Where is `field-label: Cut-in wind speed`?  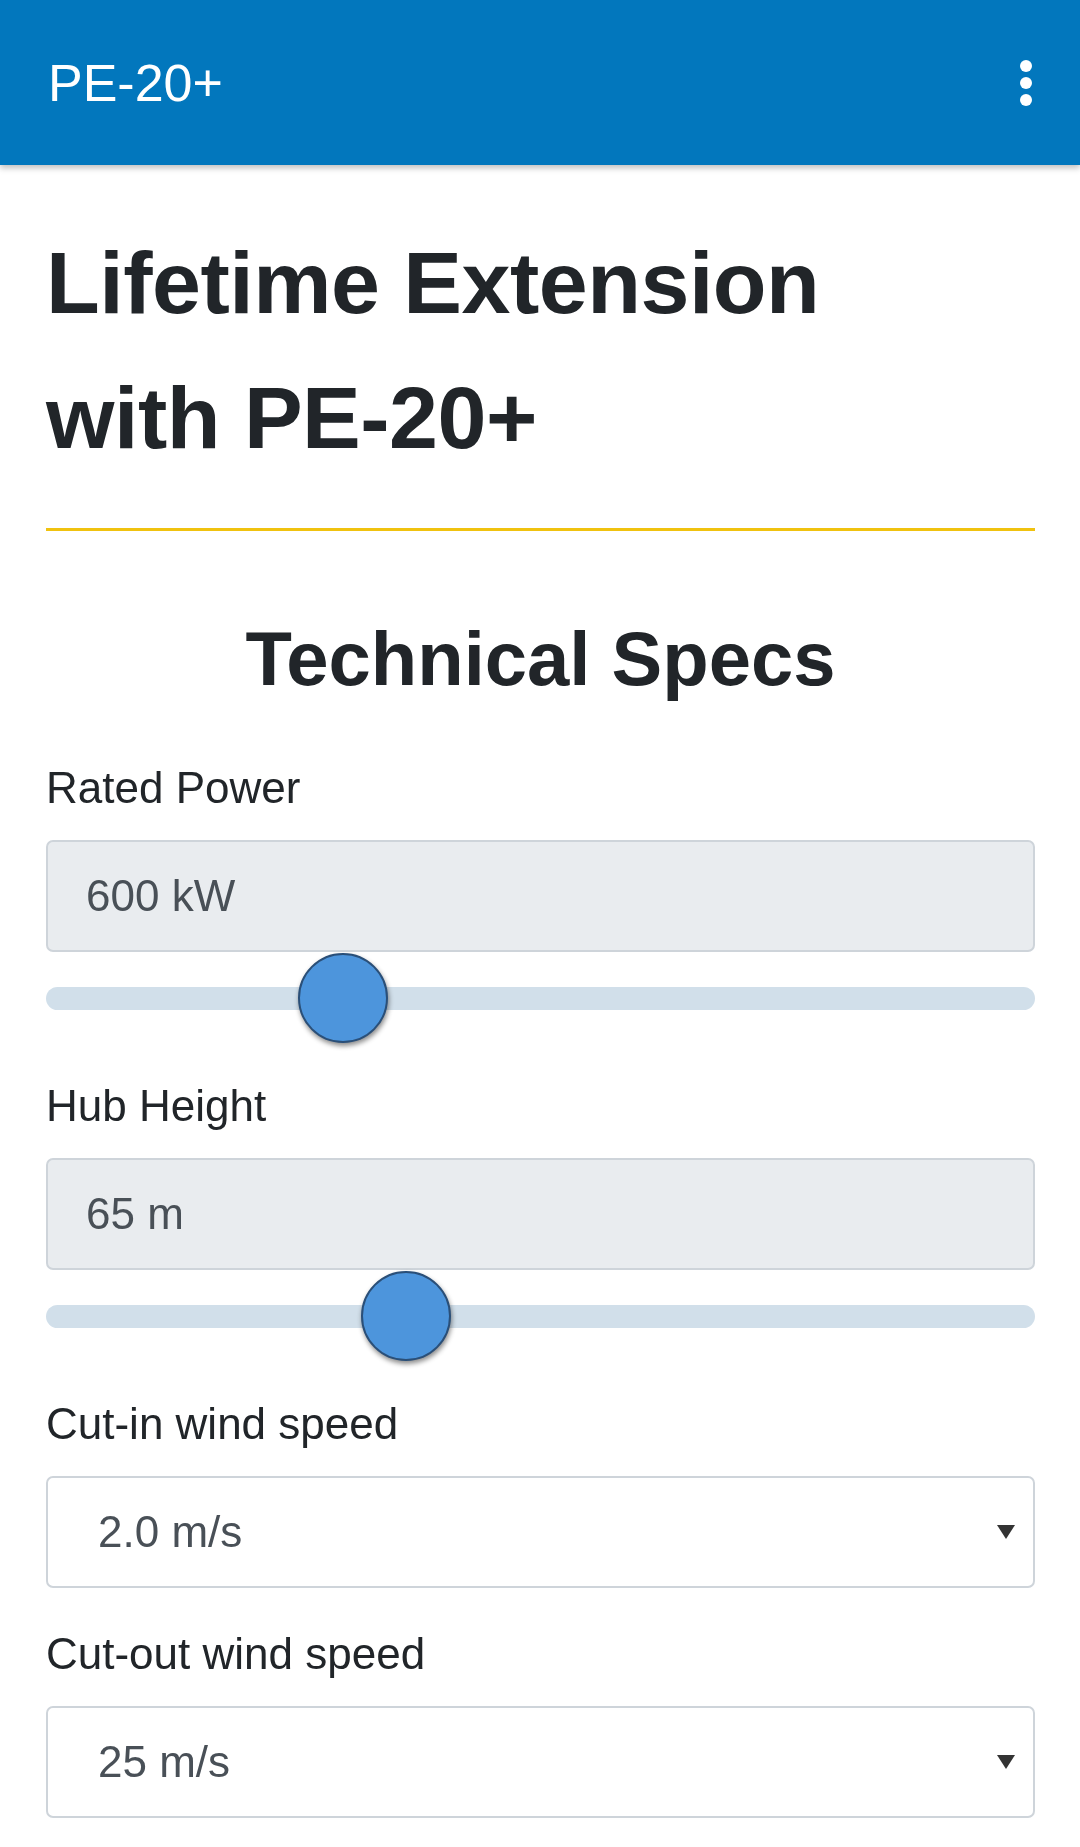 field-label: Cut-in wind speed is located at coordinates (223, 1424).